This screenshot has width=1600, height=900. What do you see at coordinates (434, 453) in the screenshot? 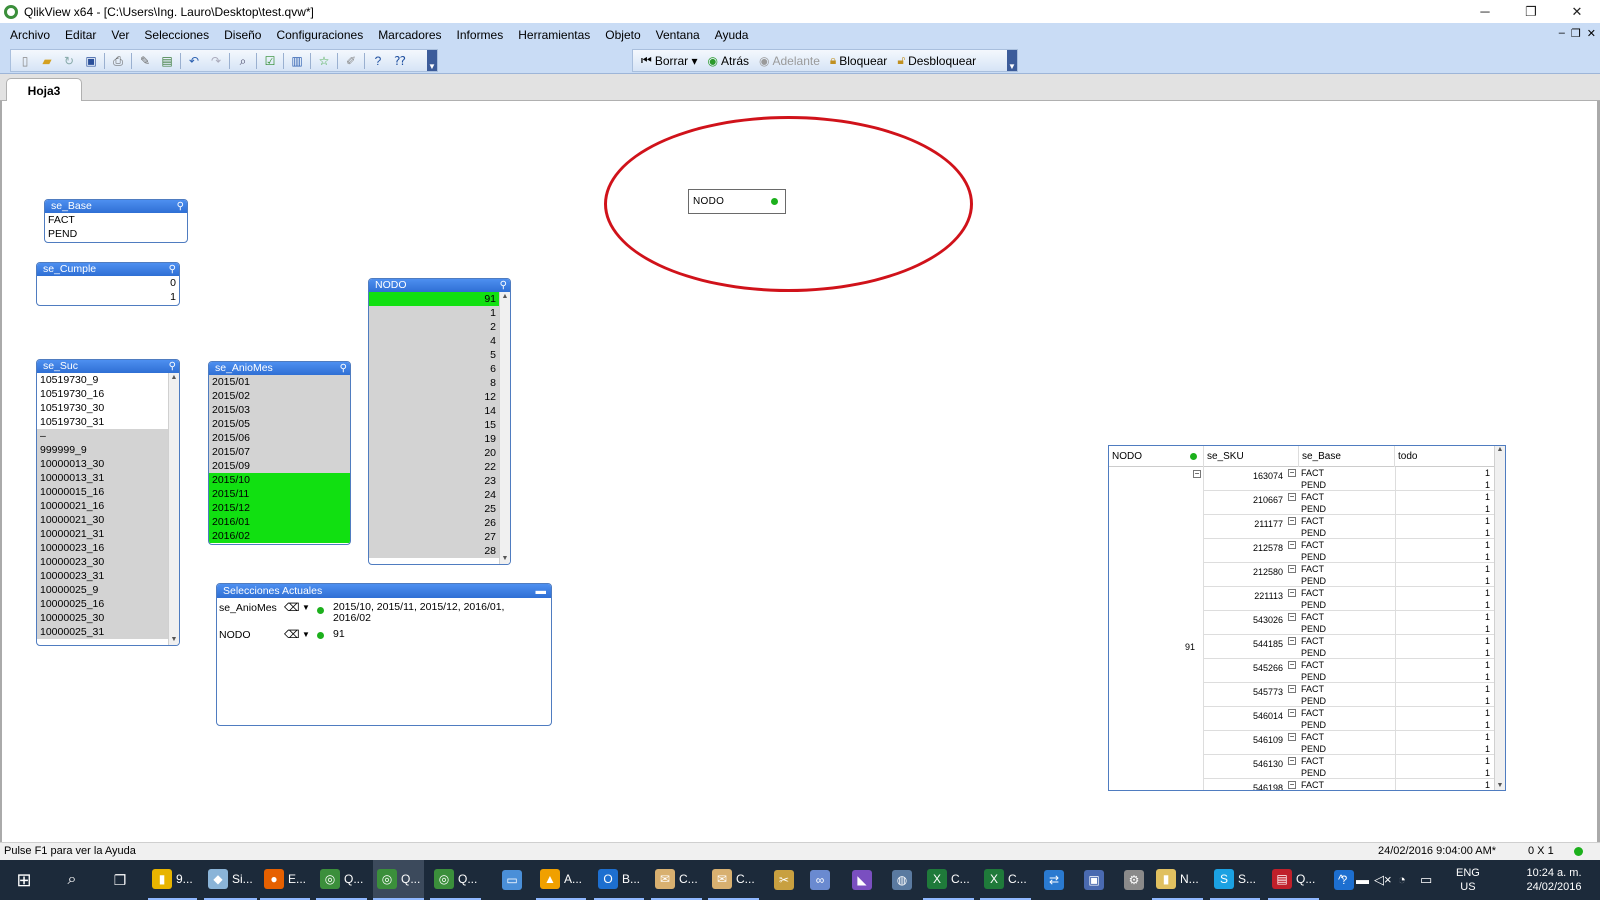
I see `list-item: 20` at bounding box center [434, 453].